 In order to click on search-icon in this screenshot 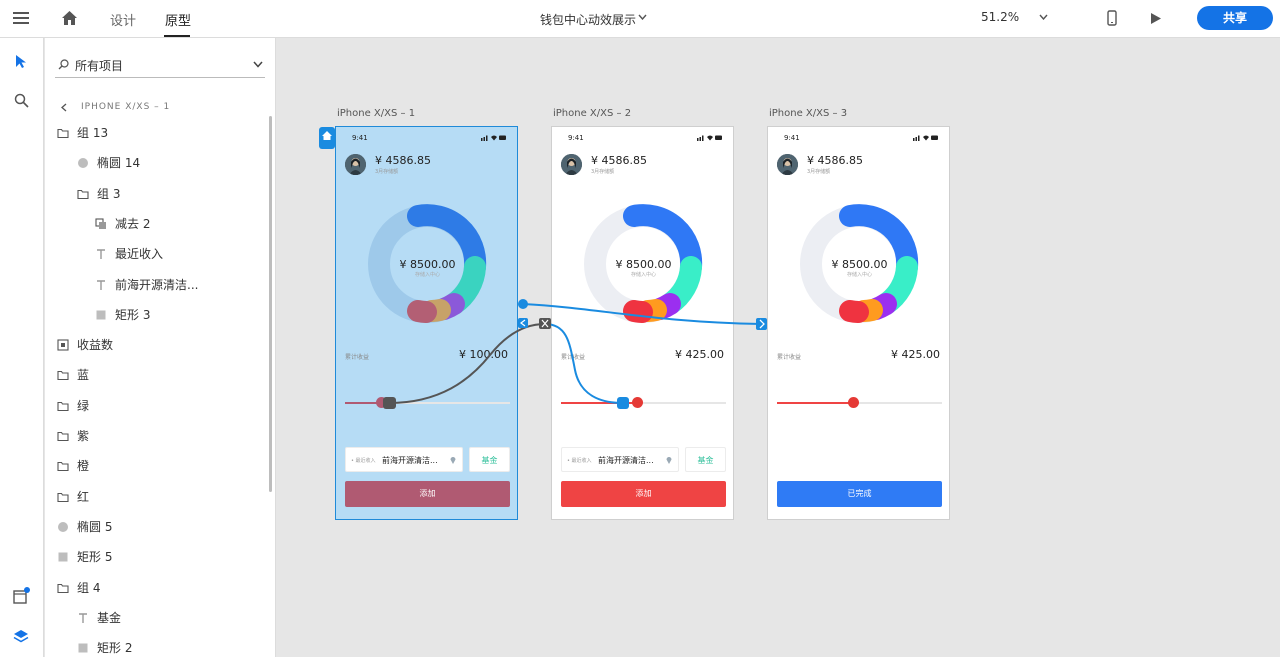, I will do `click(21, 100)`.